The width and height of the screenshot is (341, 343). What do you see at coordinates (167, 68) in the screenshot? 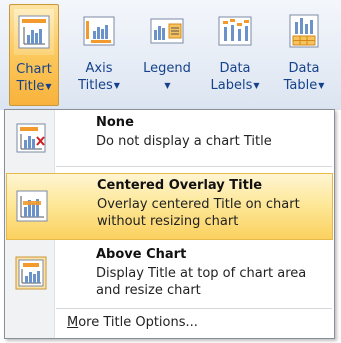
I see `legend-label-line1: Legend` at bounding box center [167, 68].